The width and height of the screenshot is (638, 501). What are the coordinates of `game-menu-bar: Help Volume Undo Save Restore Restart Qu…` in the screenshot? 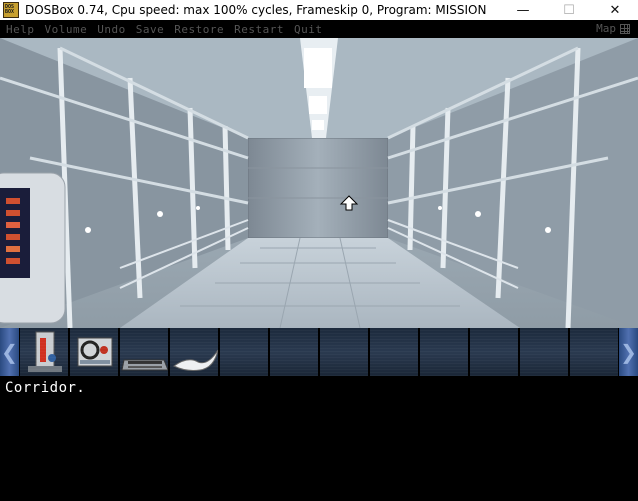 It's located at (319, 29).